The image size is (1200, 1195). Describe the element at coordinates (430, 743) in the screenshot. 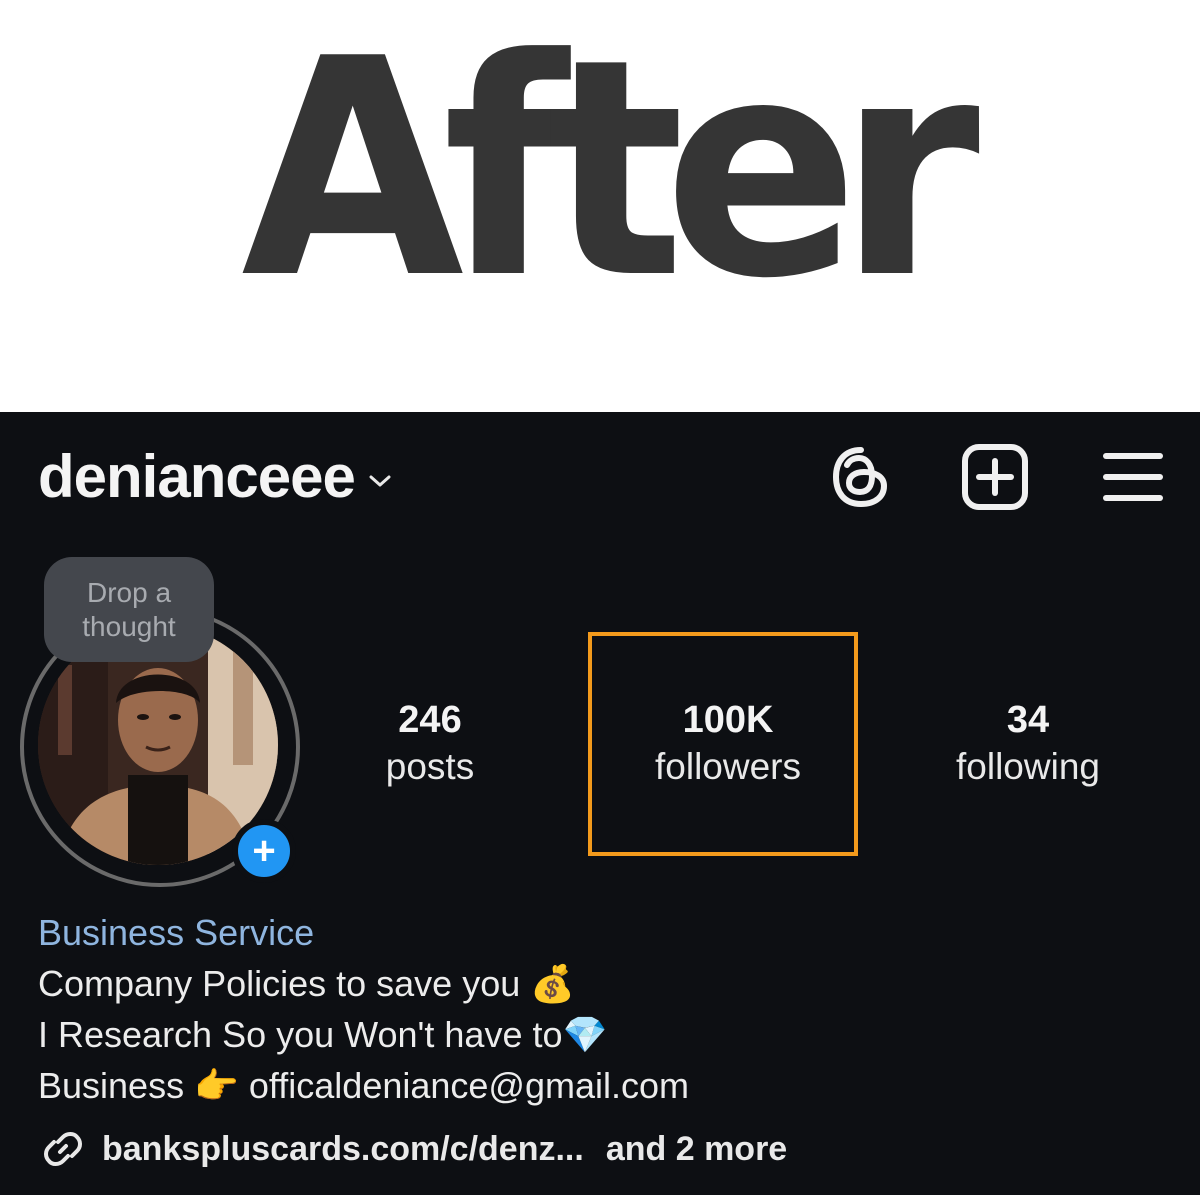

I see `posts-stat: 246 posts` at that location.